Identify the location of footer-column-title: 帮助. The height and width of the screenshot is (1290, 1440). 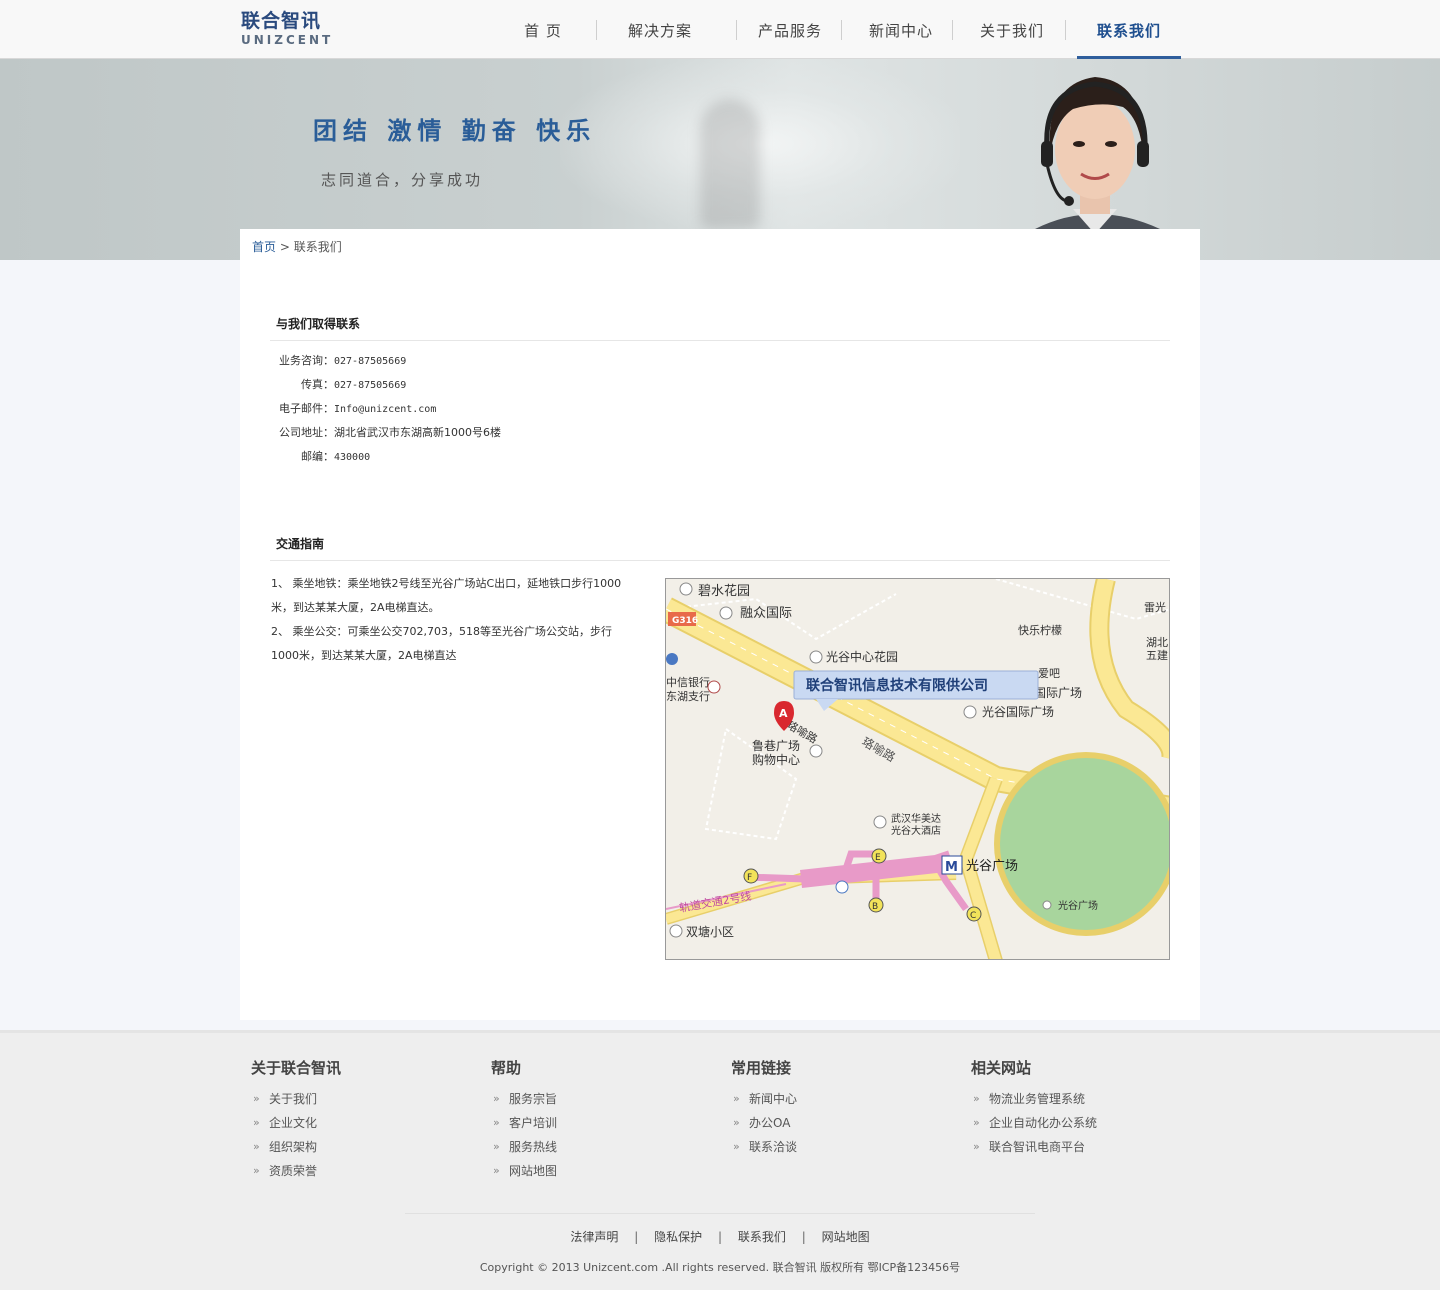
(506, 1068).